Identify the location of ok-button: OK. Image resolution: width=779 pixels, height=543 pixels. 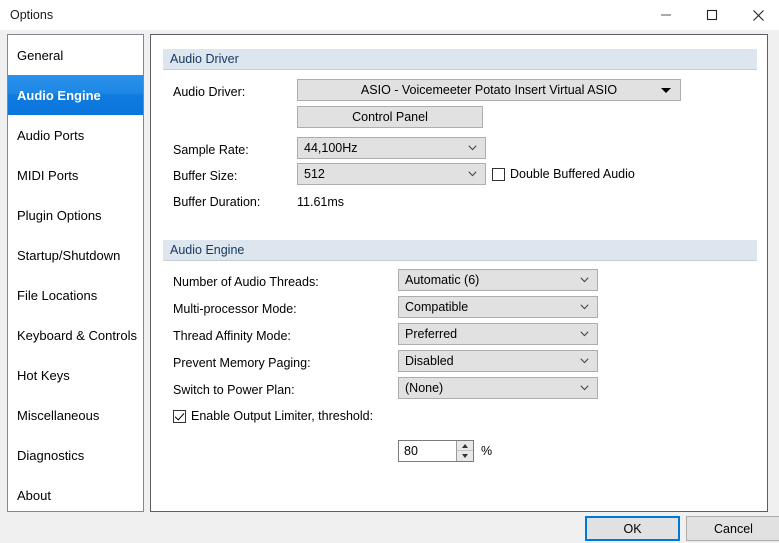
(632, 528).